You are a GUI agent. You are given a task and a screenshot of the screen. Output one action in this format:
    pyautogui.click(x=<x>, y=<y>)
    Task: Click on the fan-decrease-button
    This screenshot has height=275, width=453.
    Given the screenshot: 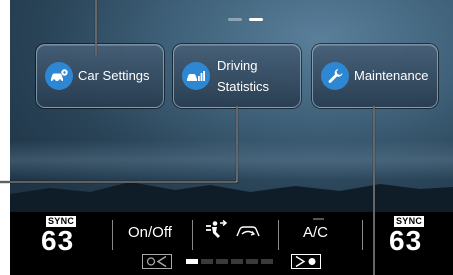 What is the action you would take?
    pyautogui.click(x=157, y=261)
    